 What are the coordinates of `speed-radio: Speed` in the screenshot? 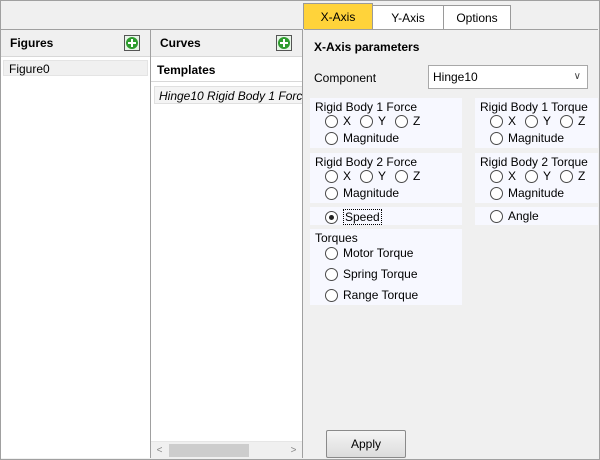 It's located at (353, 217).